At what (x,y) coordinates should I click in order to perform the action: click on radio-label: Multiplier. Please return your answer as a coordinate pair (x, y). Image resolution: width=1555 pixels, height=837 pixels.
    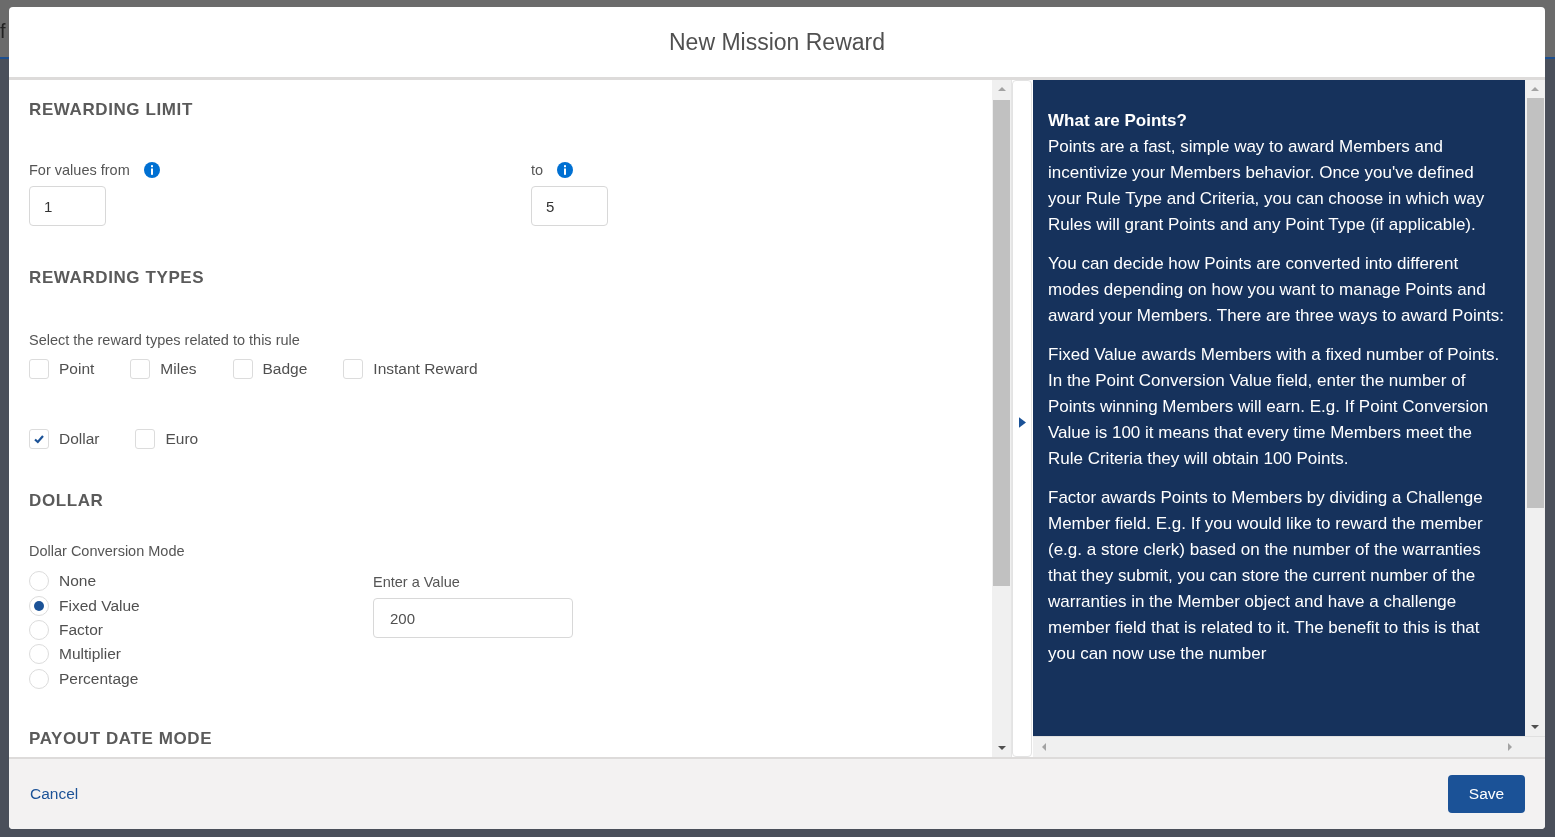
    Looking at the image, I should click on (90, 654).